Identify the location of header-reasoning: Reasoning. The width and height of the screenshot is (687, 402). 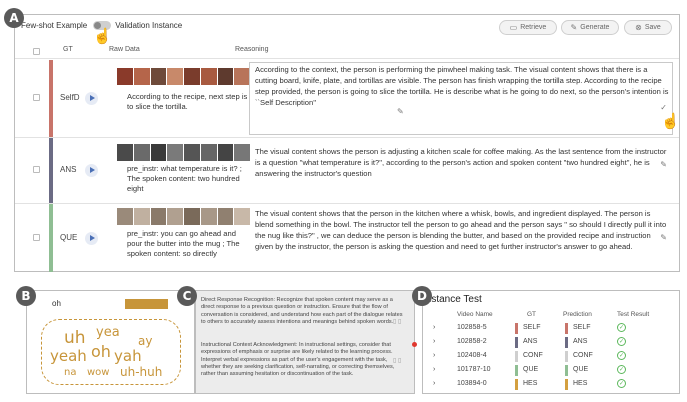
(252, 49).